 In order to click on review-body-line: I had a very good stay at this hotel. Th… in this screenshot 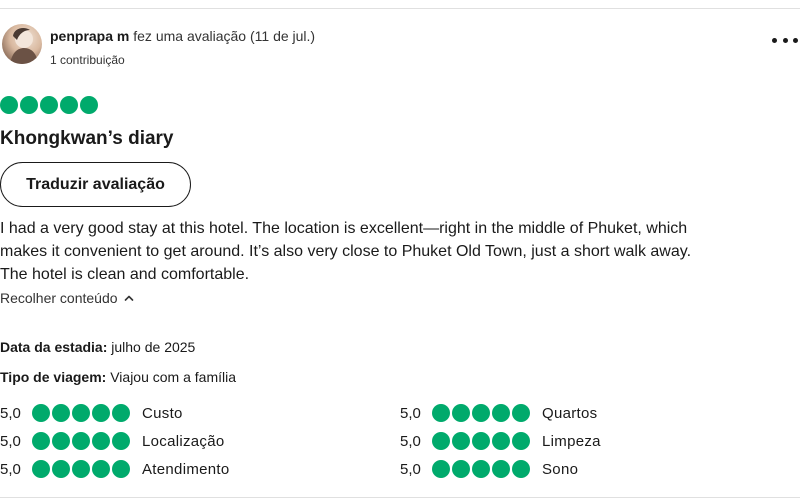, I will do `click(344, 228)`.